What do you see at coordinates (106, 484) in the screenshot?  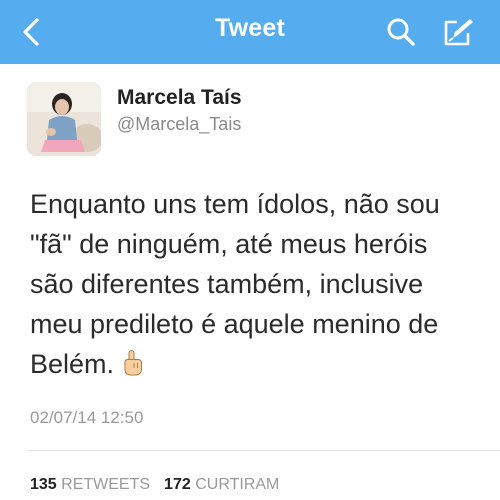 I see `retweets-label: RETWEETS` at bounding box center [106, 484].